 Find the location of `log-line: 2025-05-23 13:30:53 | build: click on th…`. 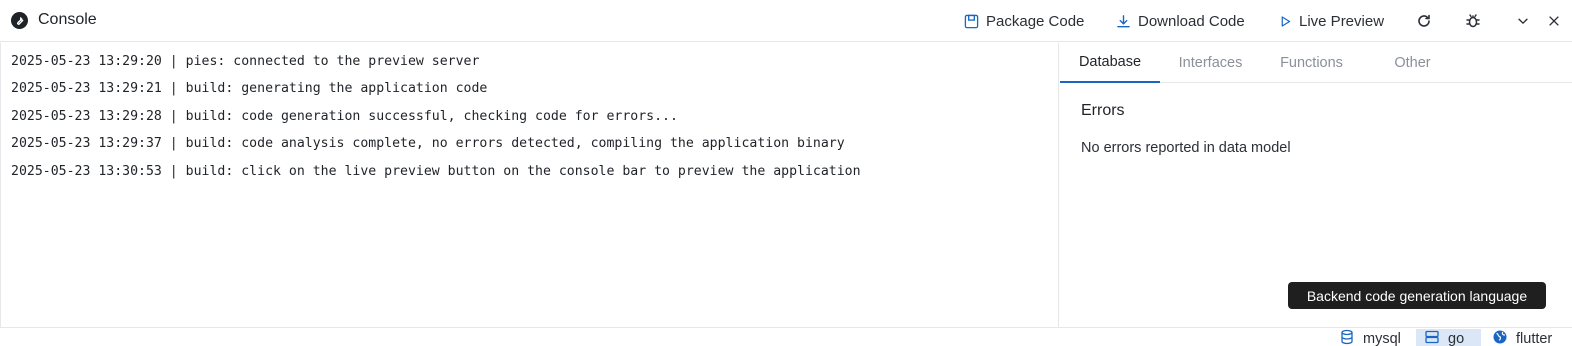

log-line: 2025-05-23 13:30:53 | build: click on th… is located at coordinates (436, 171).